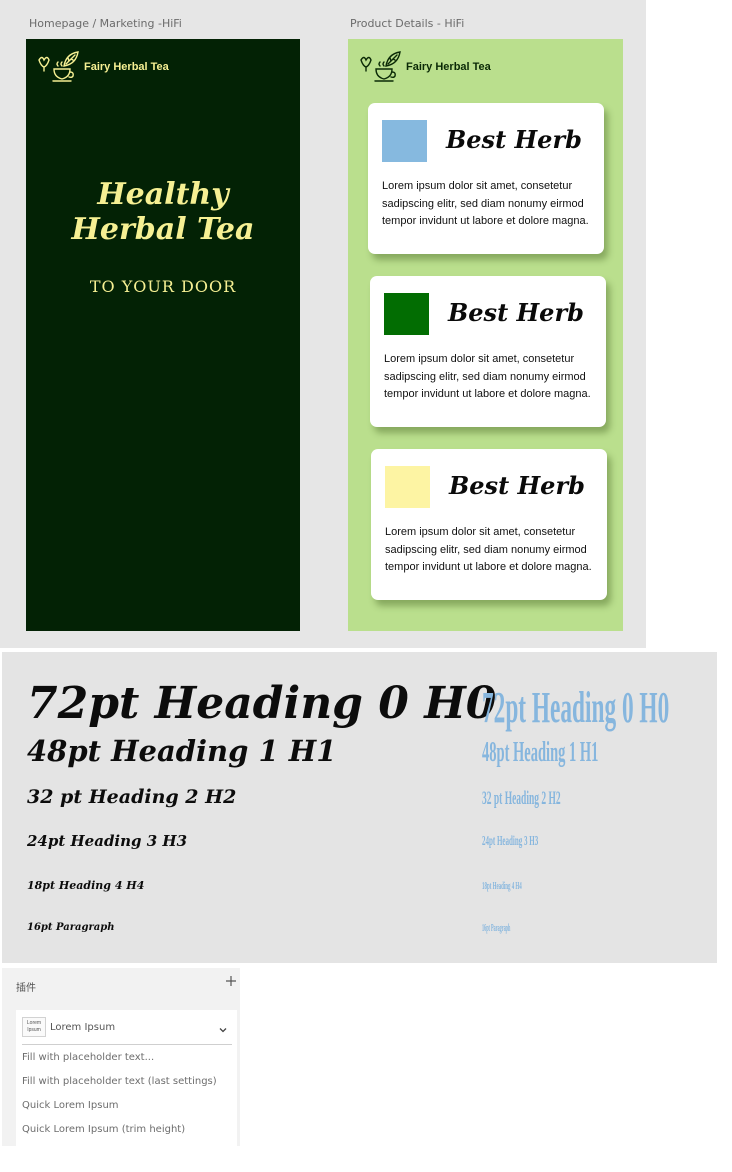 The image size is (732, 1172). What do you see at coordinates (71, 927) in the screenshot?
I see `paragraph-sample: 16pt Paragraph` at bounding box center [71, 927].